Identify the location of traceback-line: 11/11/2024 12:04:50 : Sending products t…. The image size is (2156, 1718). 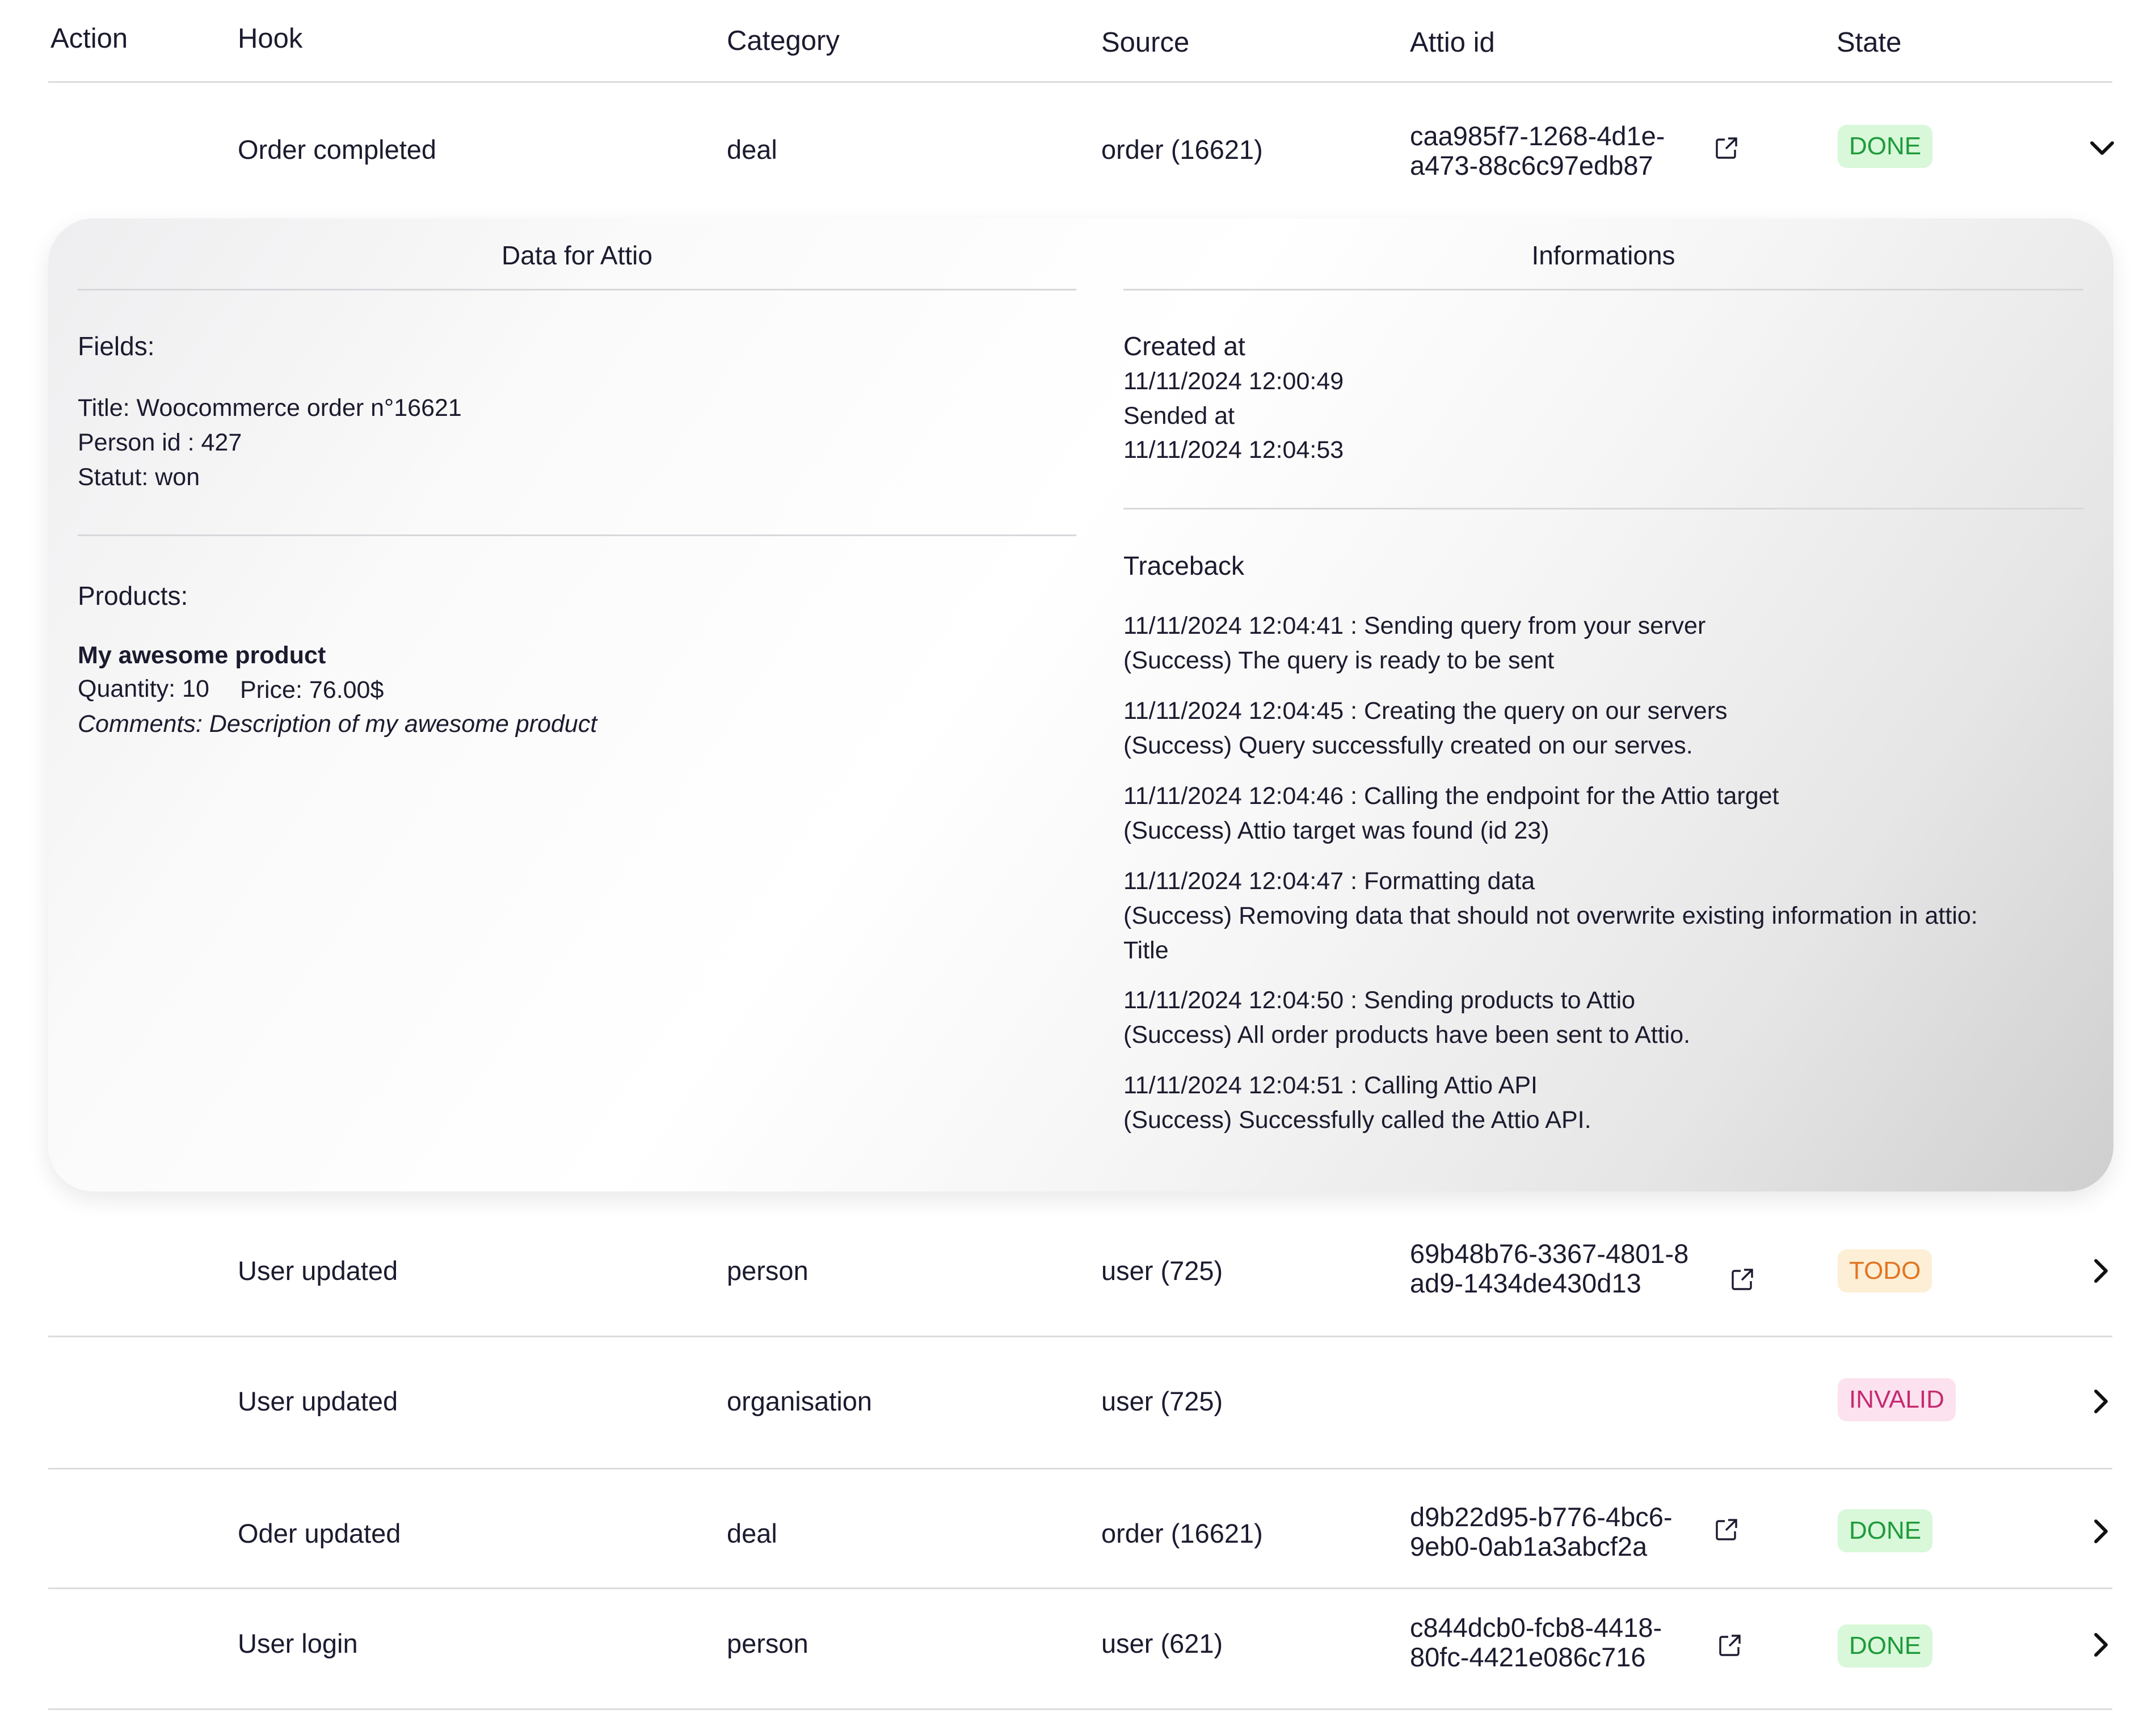
(1380, 1001).